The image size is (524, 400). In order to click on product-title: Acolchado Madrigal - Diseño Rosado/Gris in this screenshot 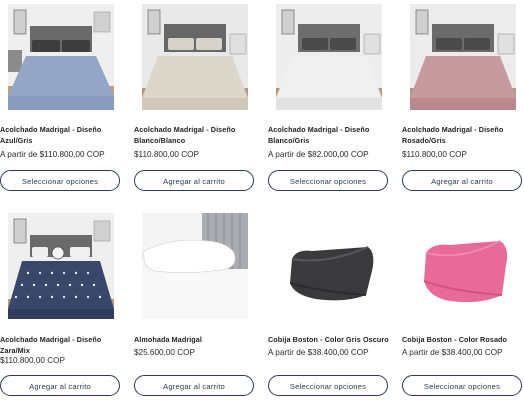, I will do `click(463, 135)`.